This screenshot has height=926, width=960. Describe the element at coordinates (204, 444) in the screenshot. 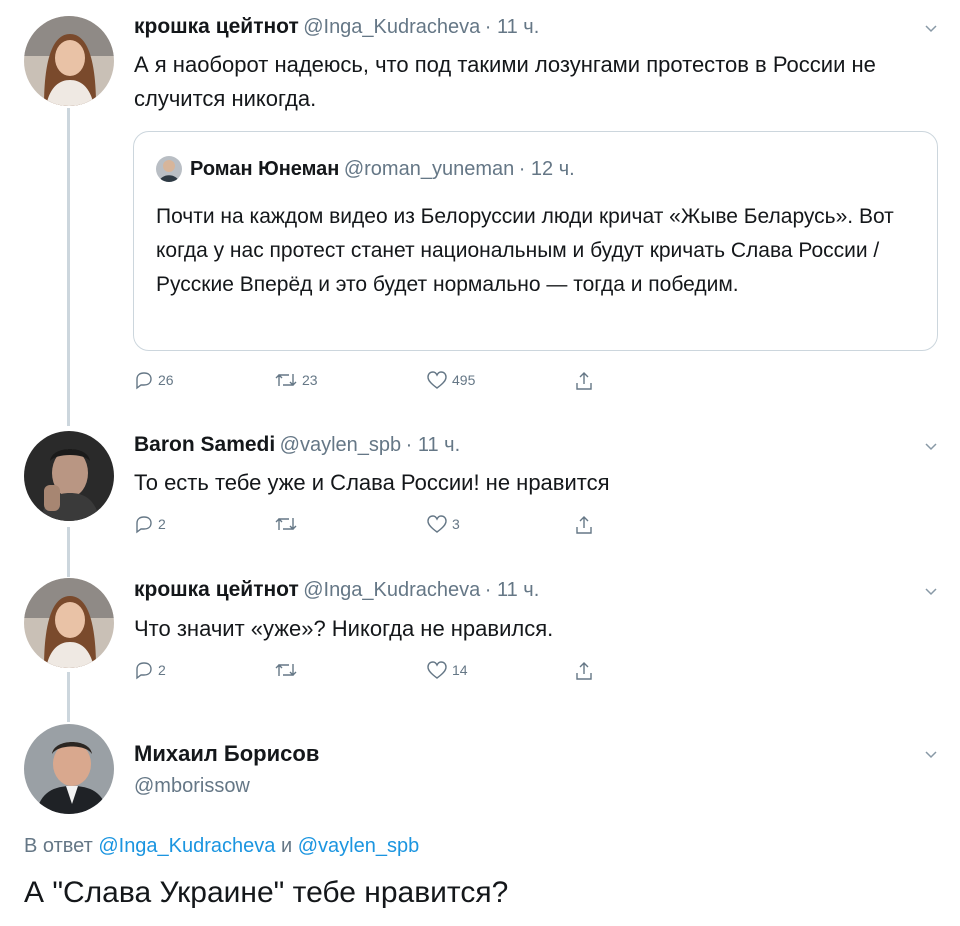

I see `author-name: Baron Samedi` at that location.